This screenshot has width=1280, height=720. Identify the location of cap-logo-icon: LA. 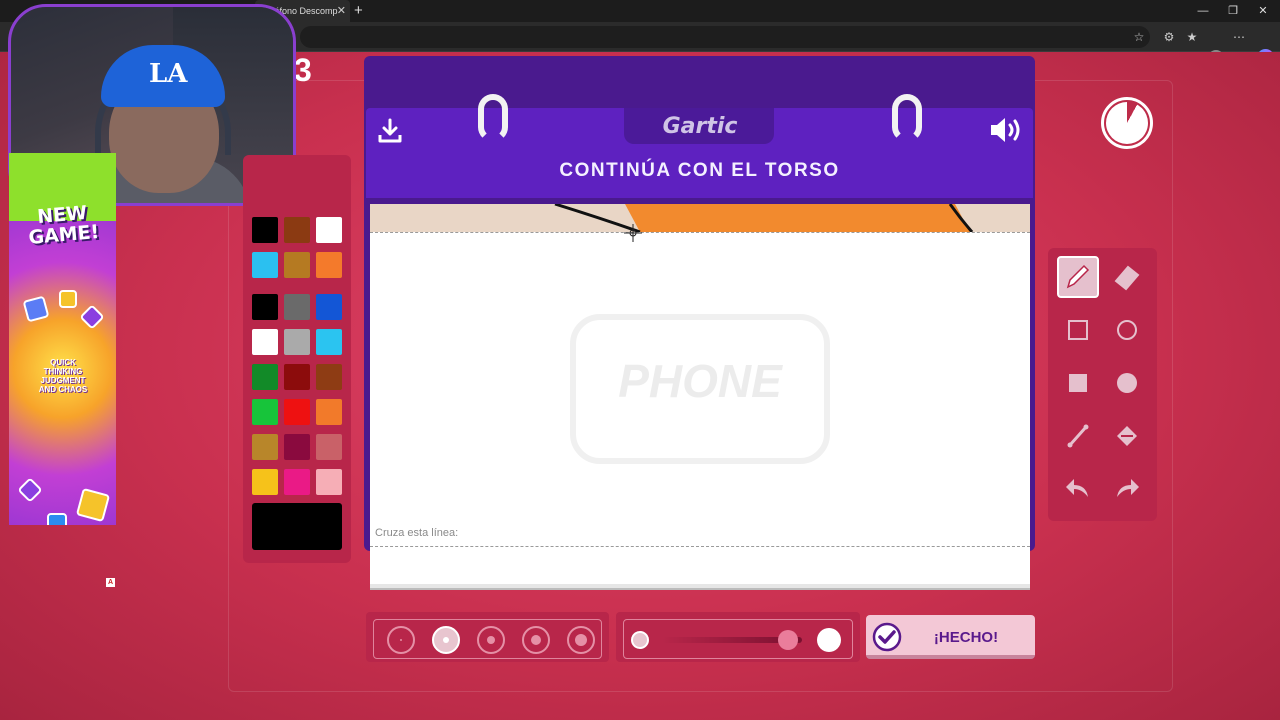
(168, 74).